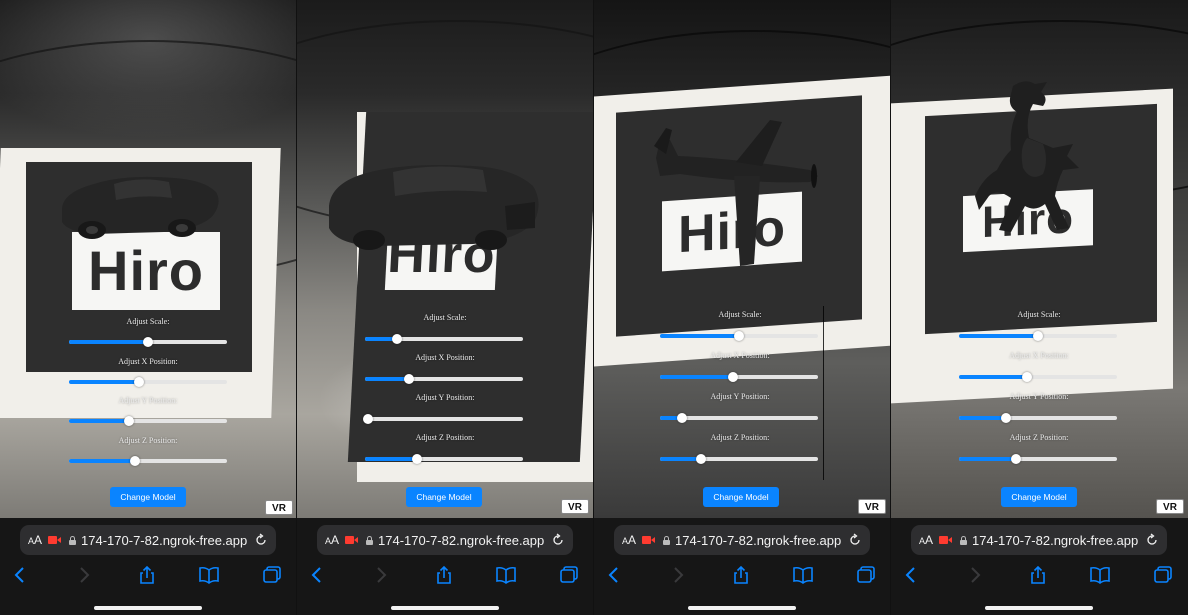 This screenshot has height=615, width=1188. Describe the element at coordinates (667, 540) in the screenshot. I see `lock-icon` at that location.